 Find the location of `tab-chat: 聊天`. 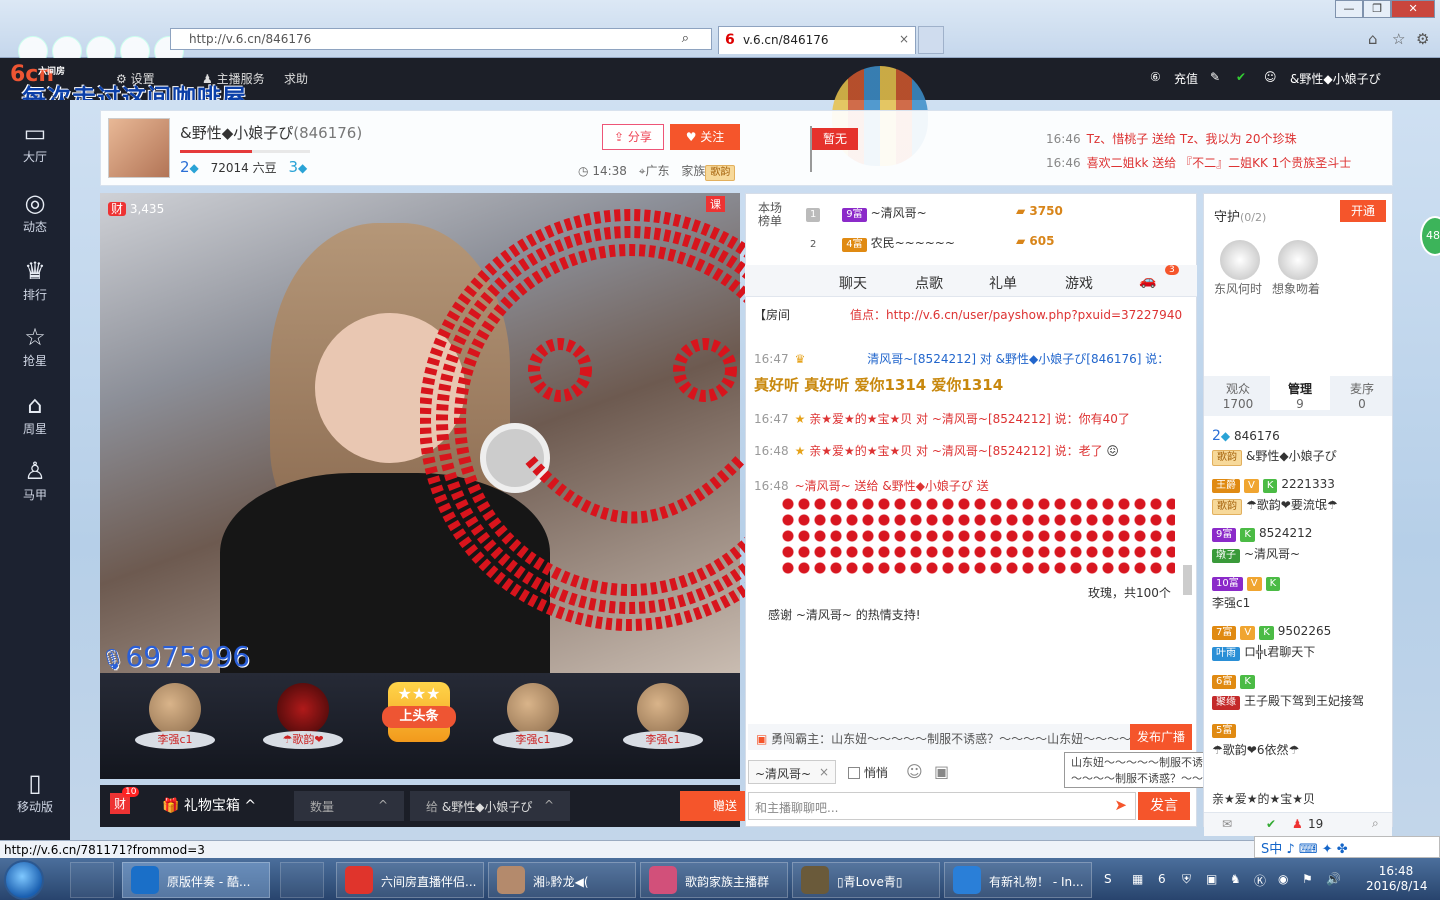

tab-chat: 聊天 is located at coordinates (853, 283).